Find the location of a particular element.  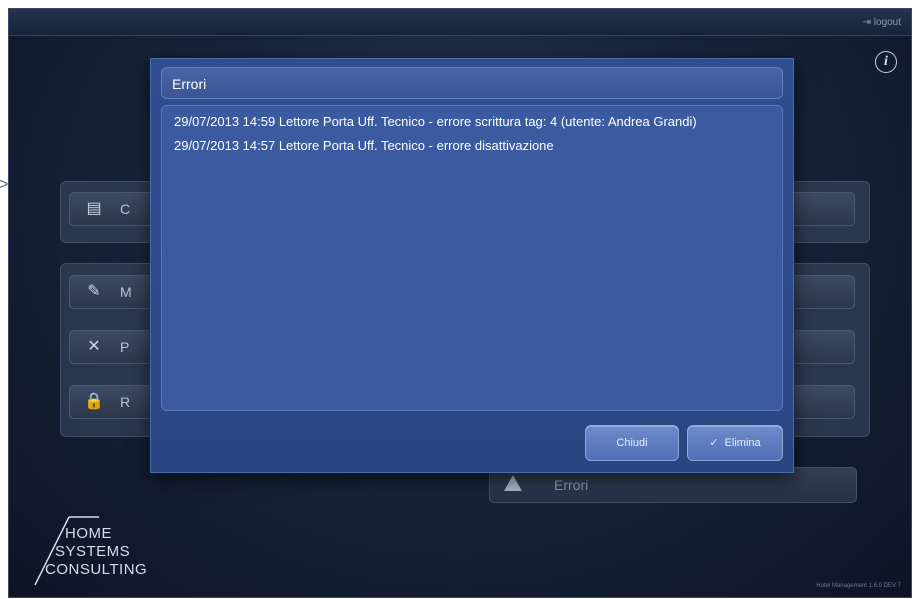

top-bar: ⇥ logout is located at coordinates (460, 22).